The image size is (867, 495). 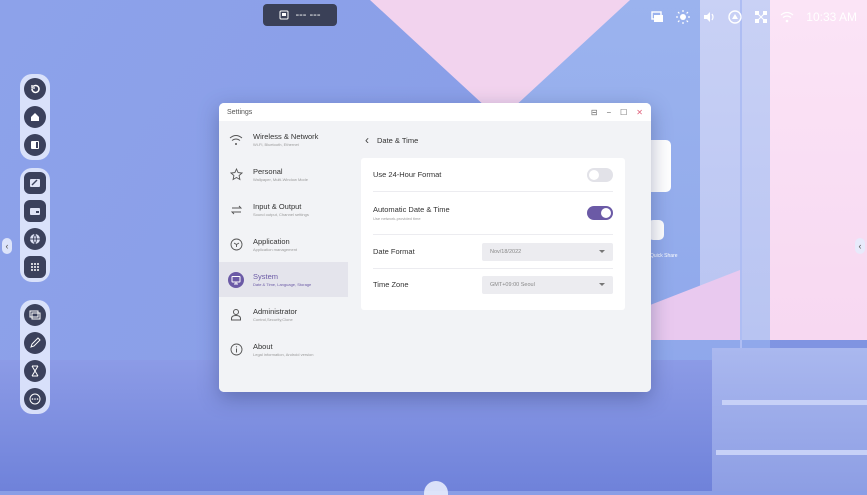 I want to click on sidebar-group-tools, so click(x=35, y=357).